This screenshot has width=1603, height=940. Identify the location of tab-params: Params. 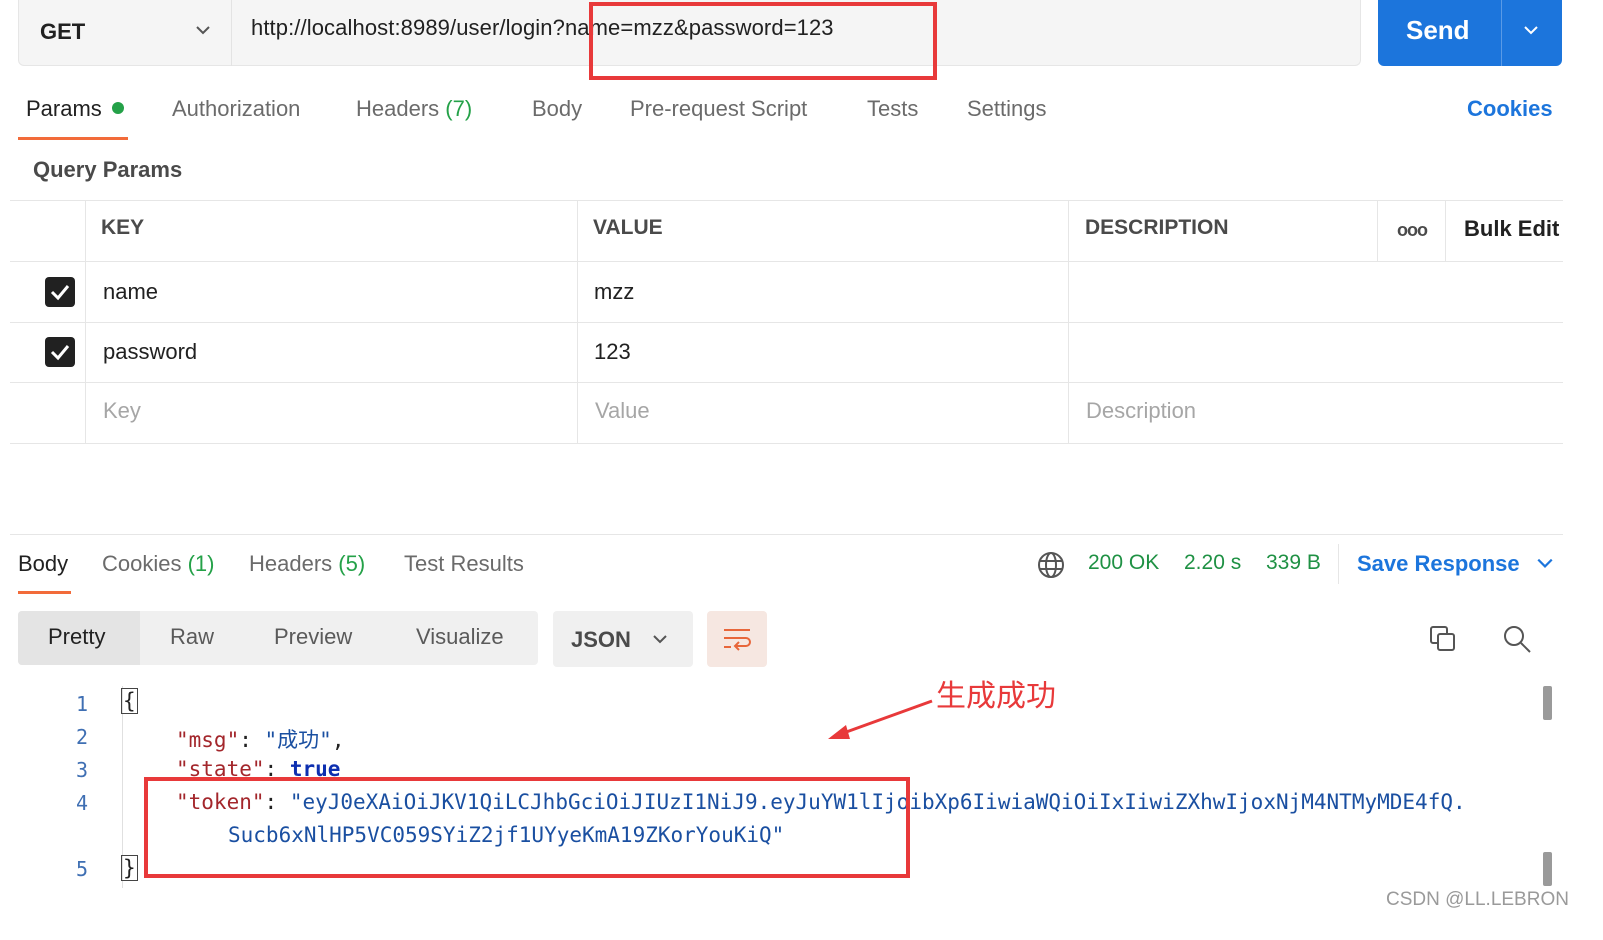
(75, 109).